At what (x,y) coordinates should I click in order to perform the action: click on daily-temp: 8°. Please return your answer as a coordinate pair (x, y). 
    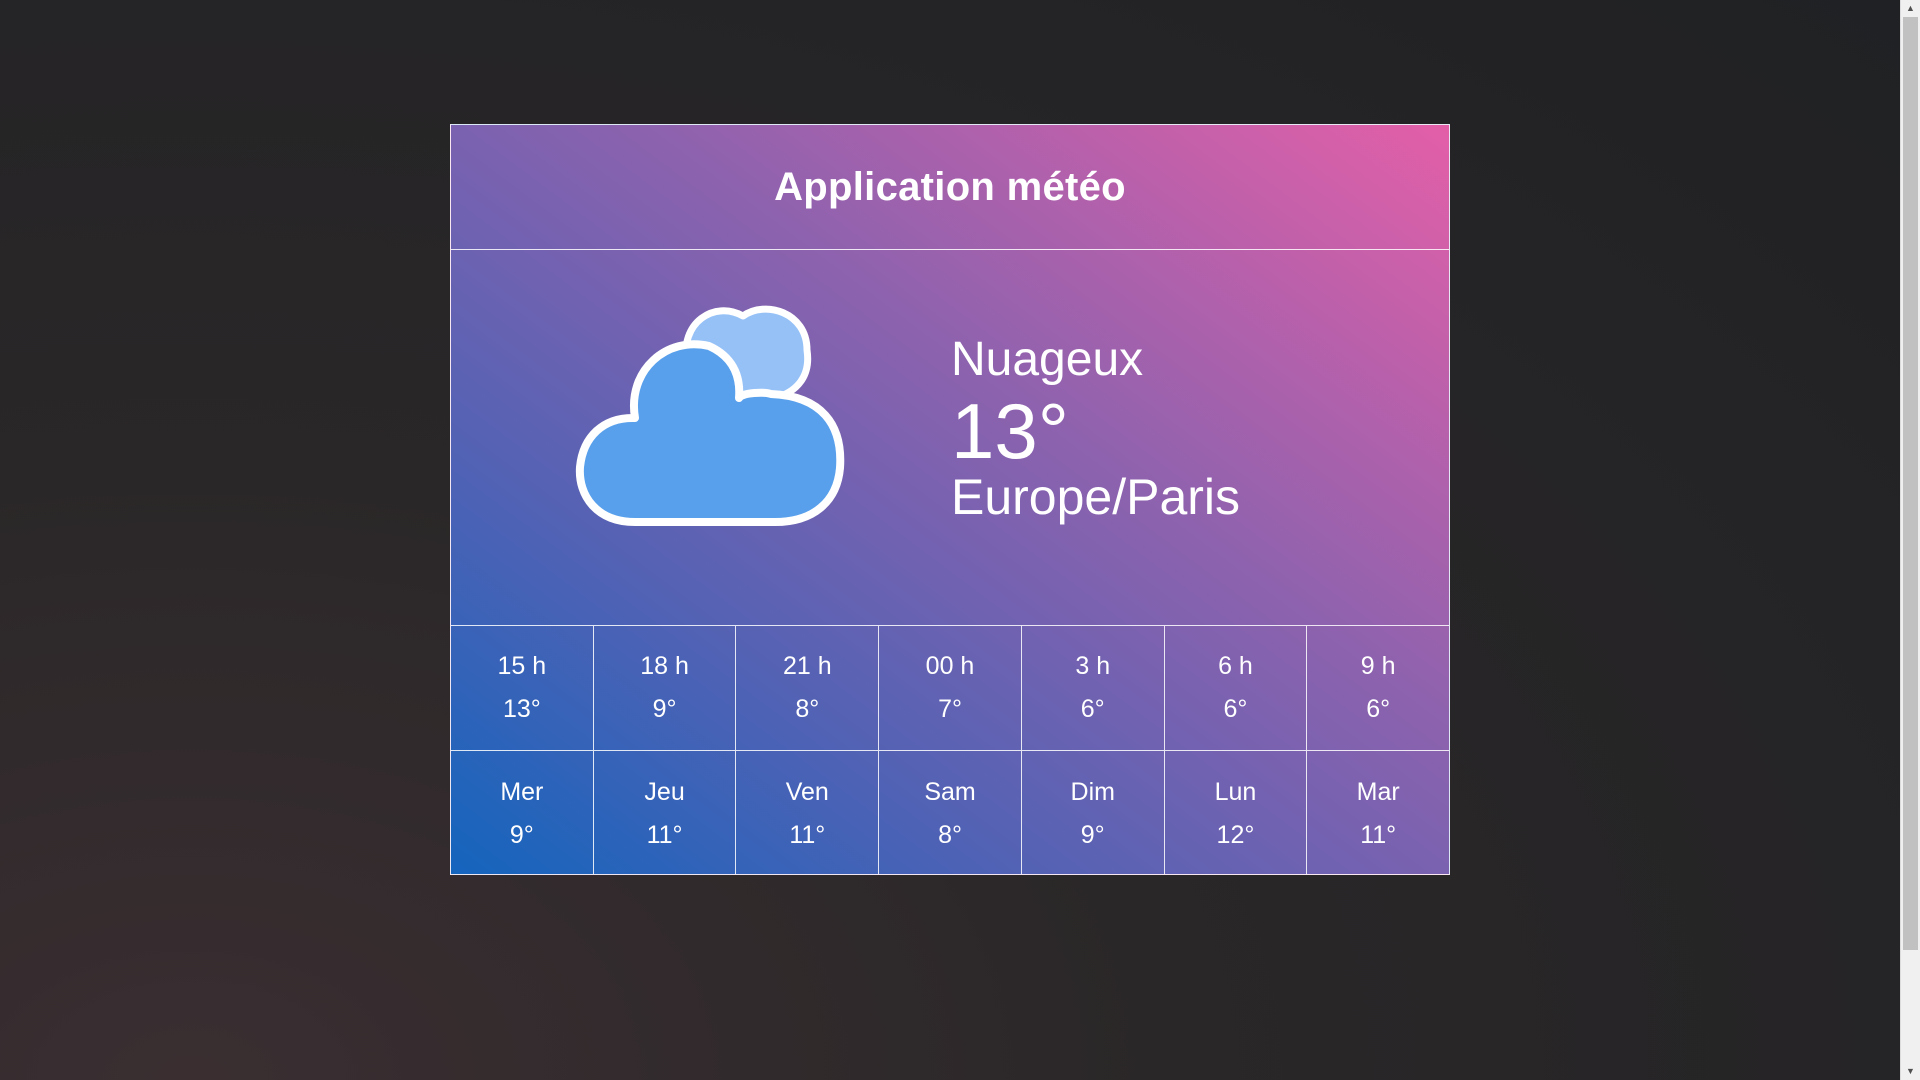
    Looking at the image, I should click on (950, 834).